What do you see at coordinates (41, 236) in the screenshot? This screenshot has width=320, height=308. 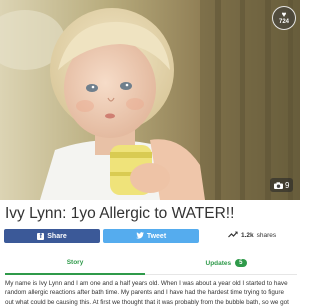 I see `facebook-icon: f` at bounding box center [41, 236].